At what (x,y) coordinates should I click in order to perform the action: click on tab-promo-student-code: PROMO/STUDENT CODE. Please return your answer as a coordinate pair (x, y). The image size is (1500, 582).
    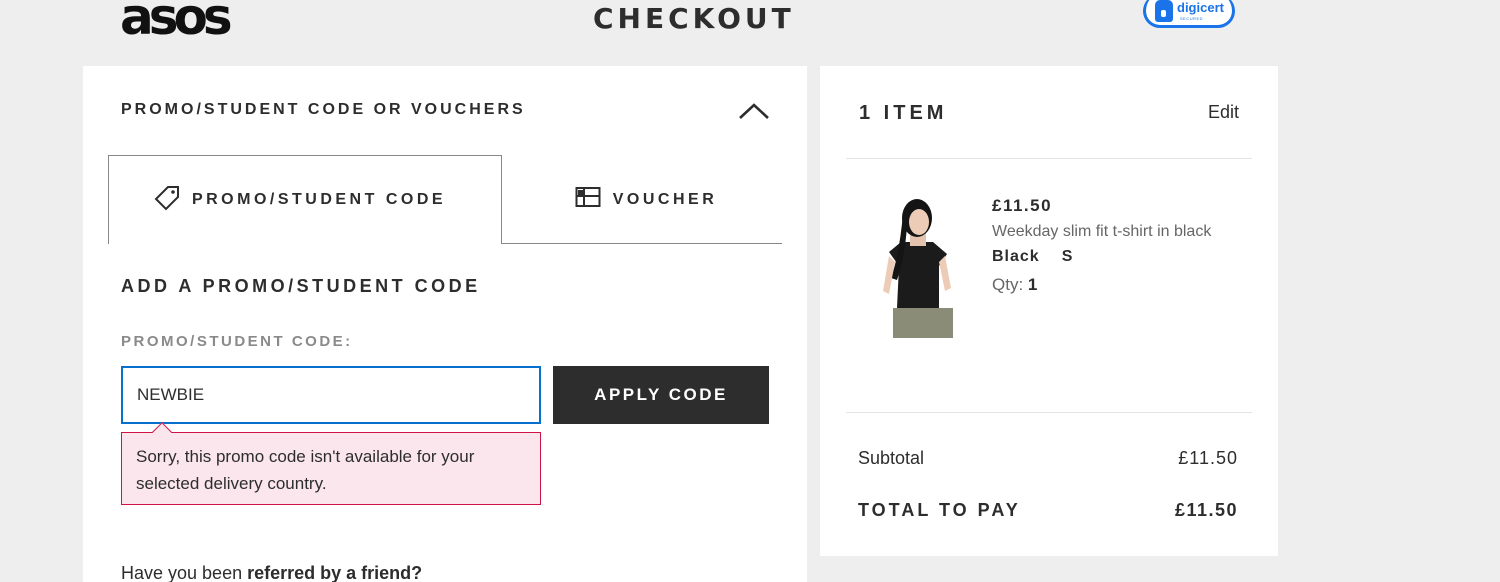
    Looking at the image, I should click on (305, 199).